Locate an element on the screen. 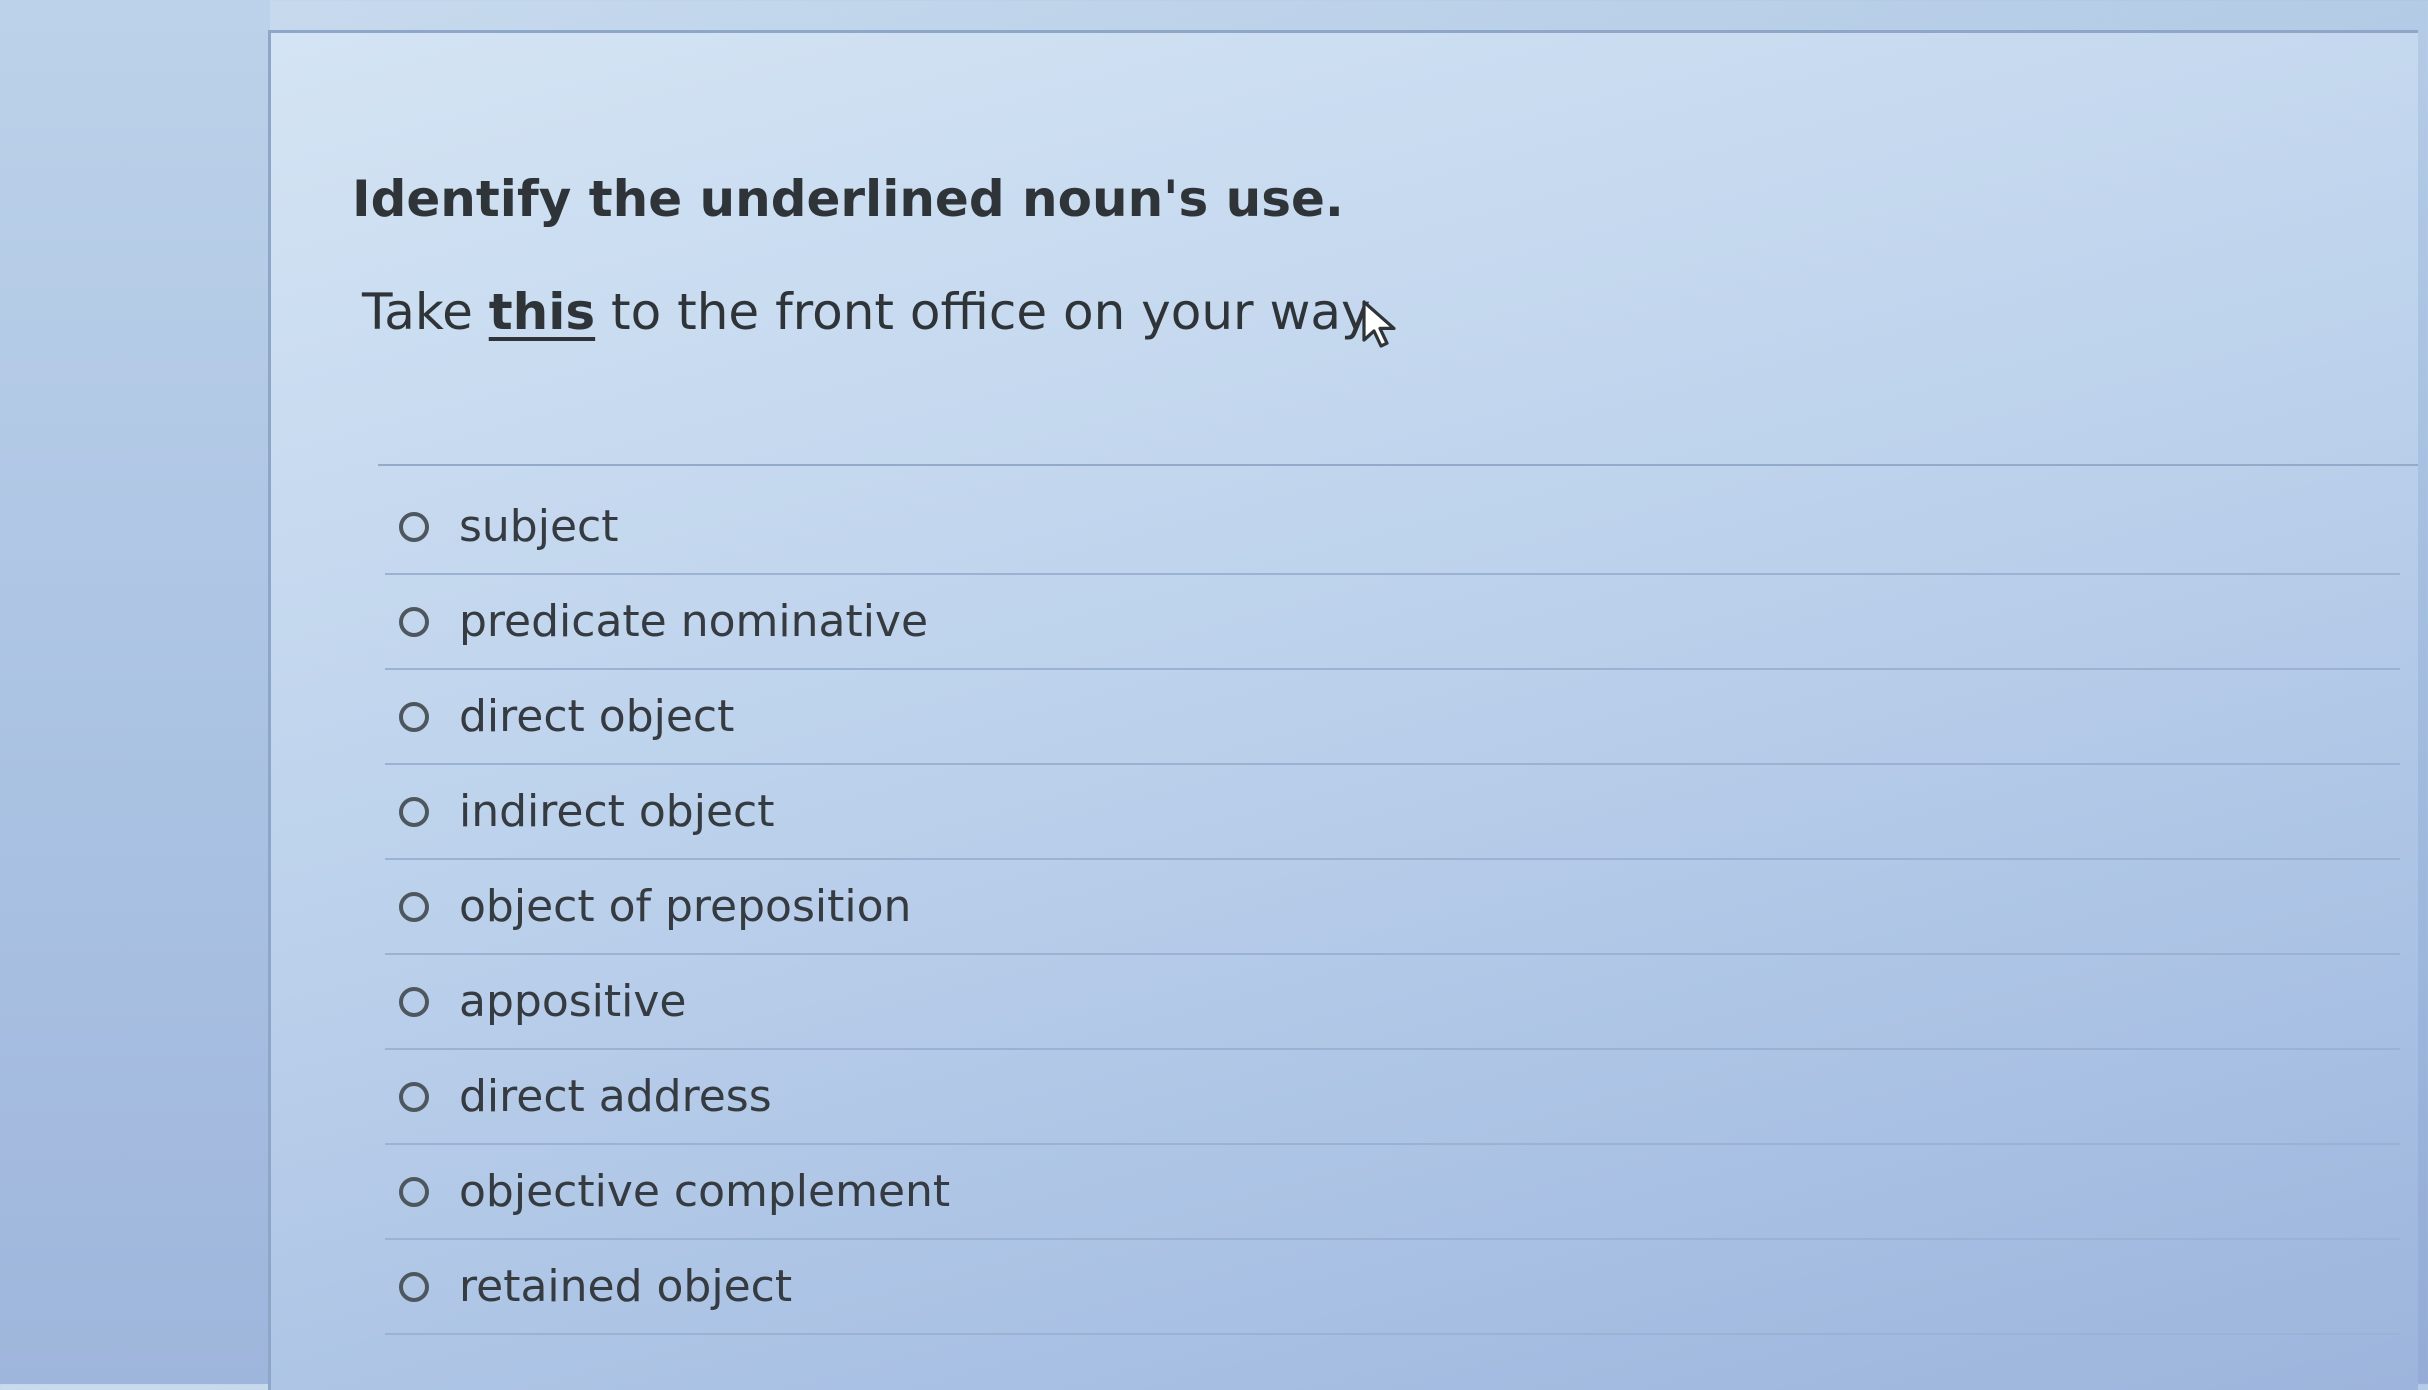 This screenshot has height=1390, width=2428. options-divider is located at coordinates (1398, 465).